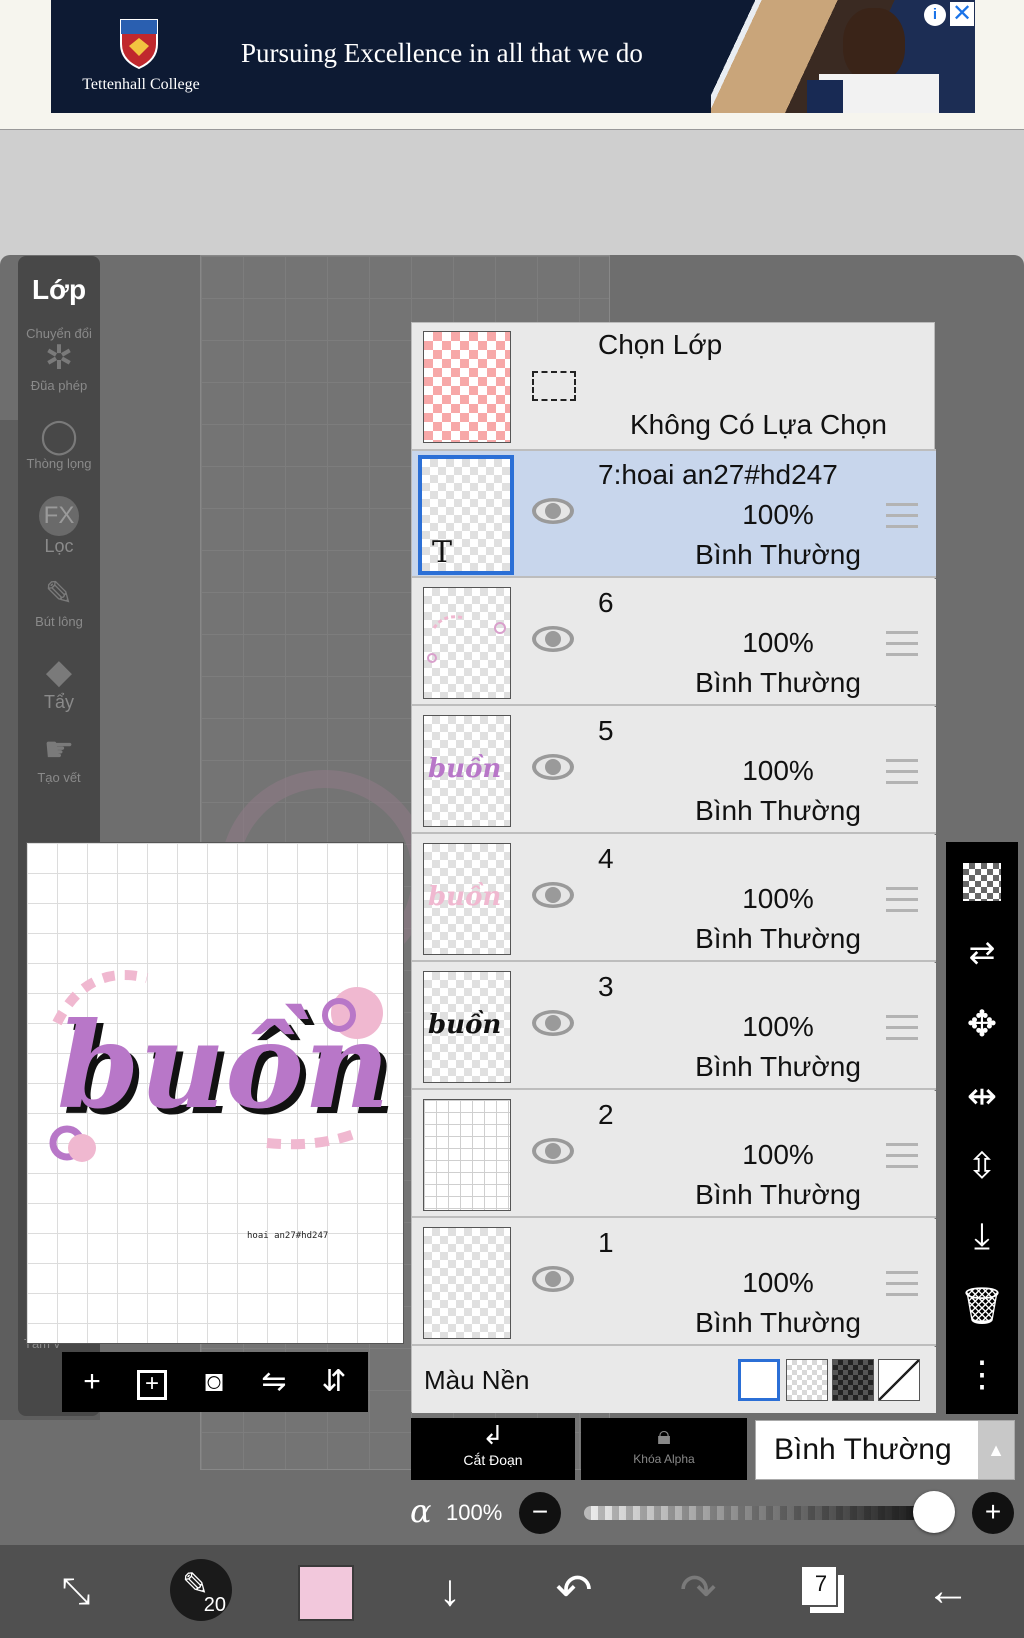 The width and height of the screenshot is (1024, 1638). I want to click on move-icon: ✥, so click(982, 1024).